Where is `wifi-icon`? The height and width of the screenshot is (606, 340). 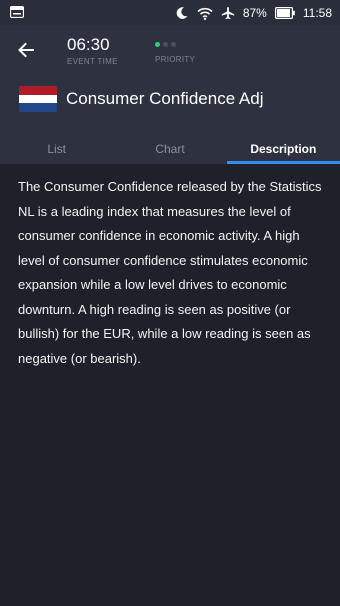
wifi-icon is located at coordinates (205, 13).